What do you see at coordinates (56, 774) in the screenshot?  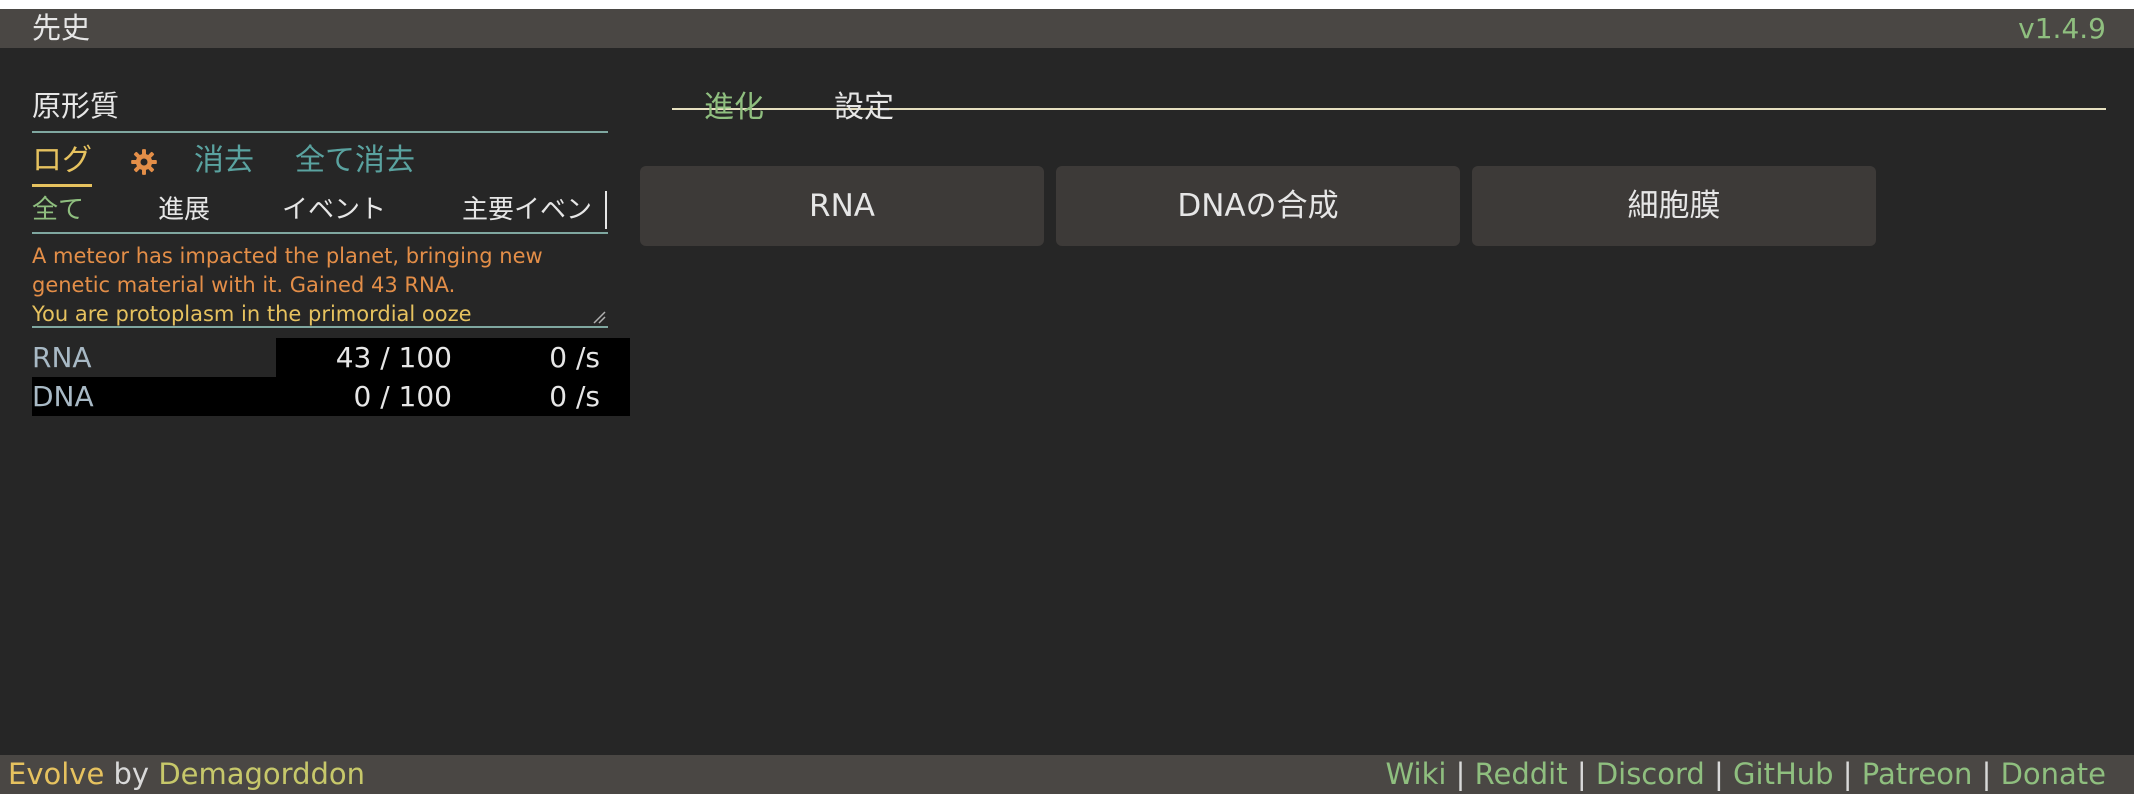 I see `game-title: Evolve` at bounding box center [56, 774].